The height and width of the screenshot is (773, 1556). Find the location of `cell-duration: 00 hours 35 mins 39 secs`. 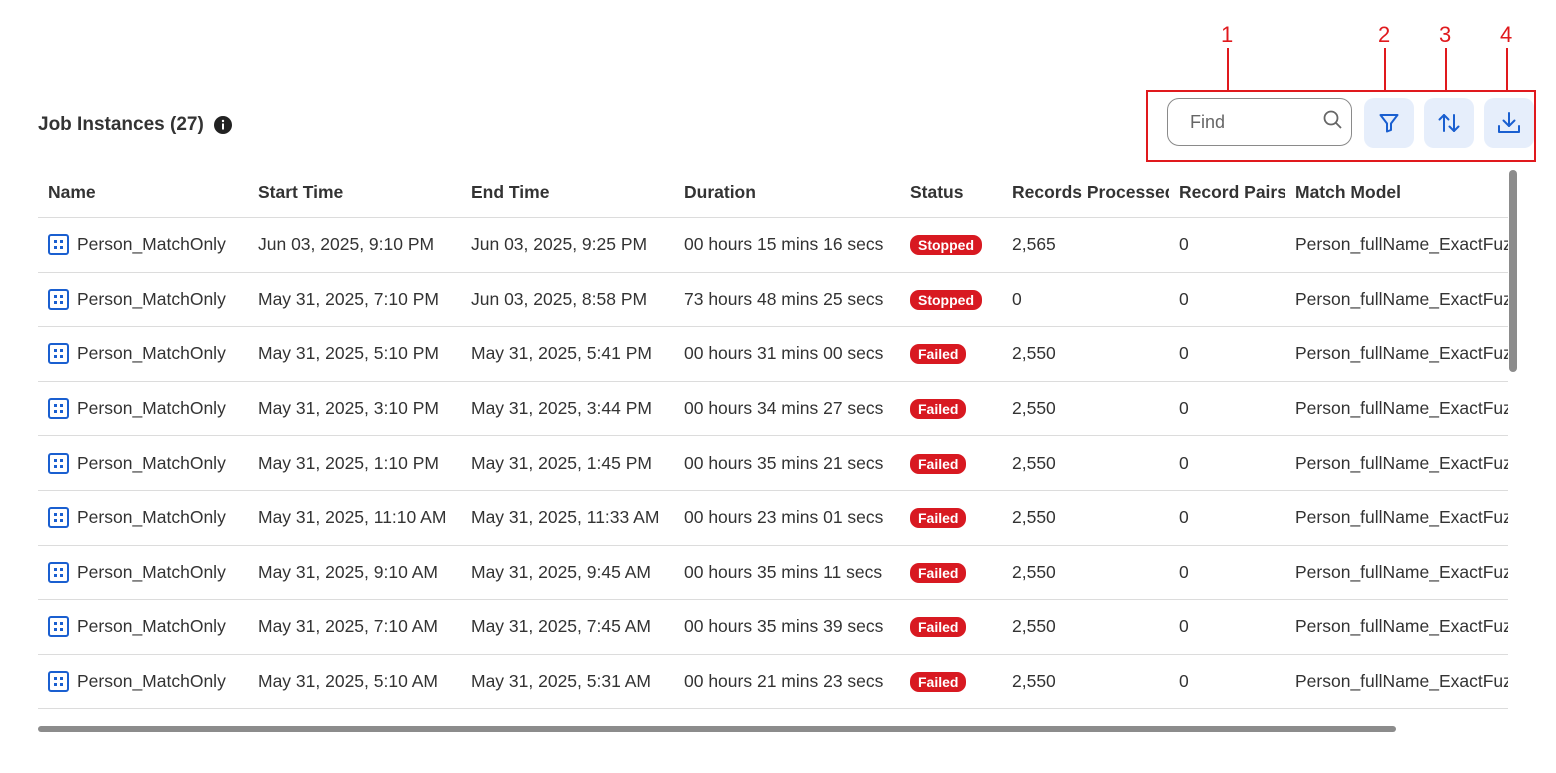

cell-duration: 00 hours 35 mins 39 secs is located at coordinates (787, 627).